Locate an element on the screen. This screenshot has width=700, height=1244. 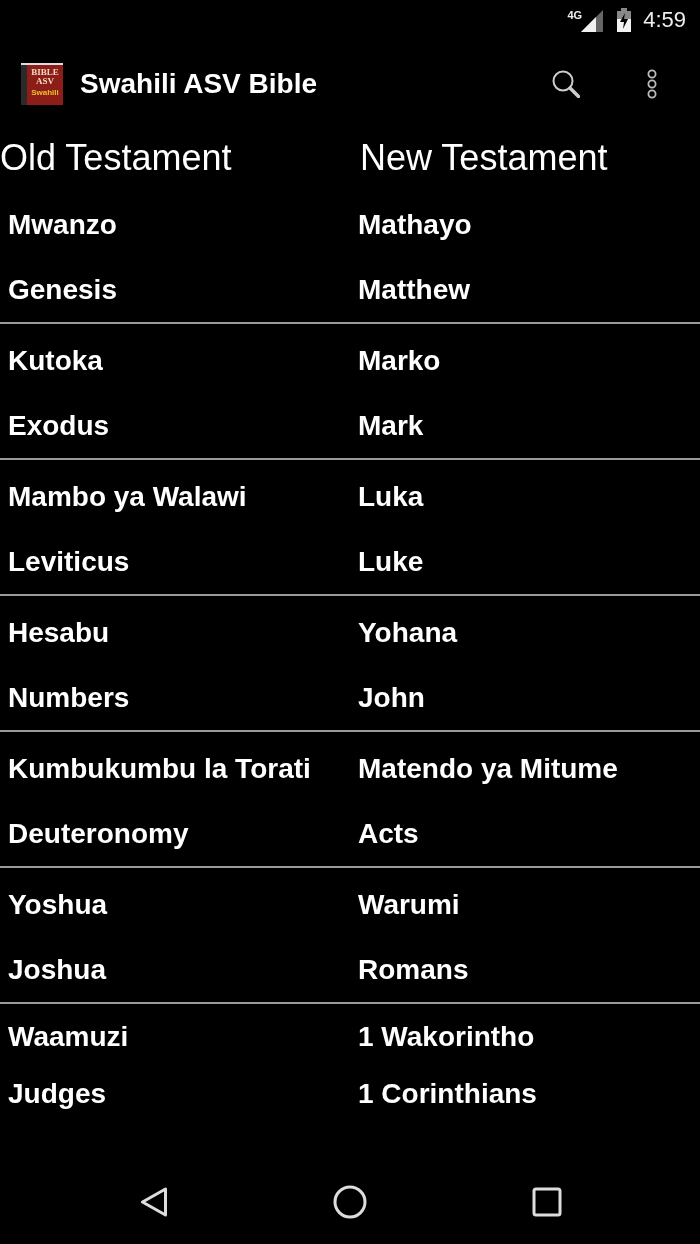
book-name: Hesabu is located at coordinates (59, 632).